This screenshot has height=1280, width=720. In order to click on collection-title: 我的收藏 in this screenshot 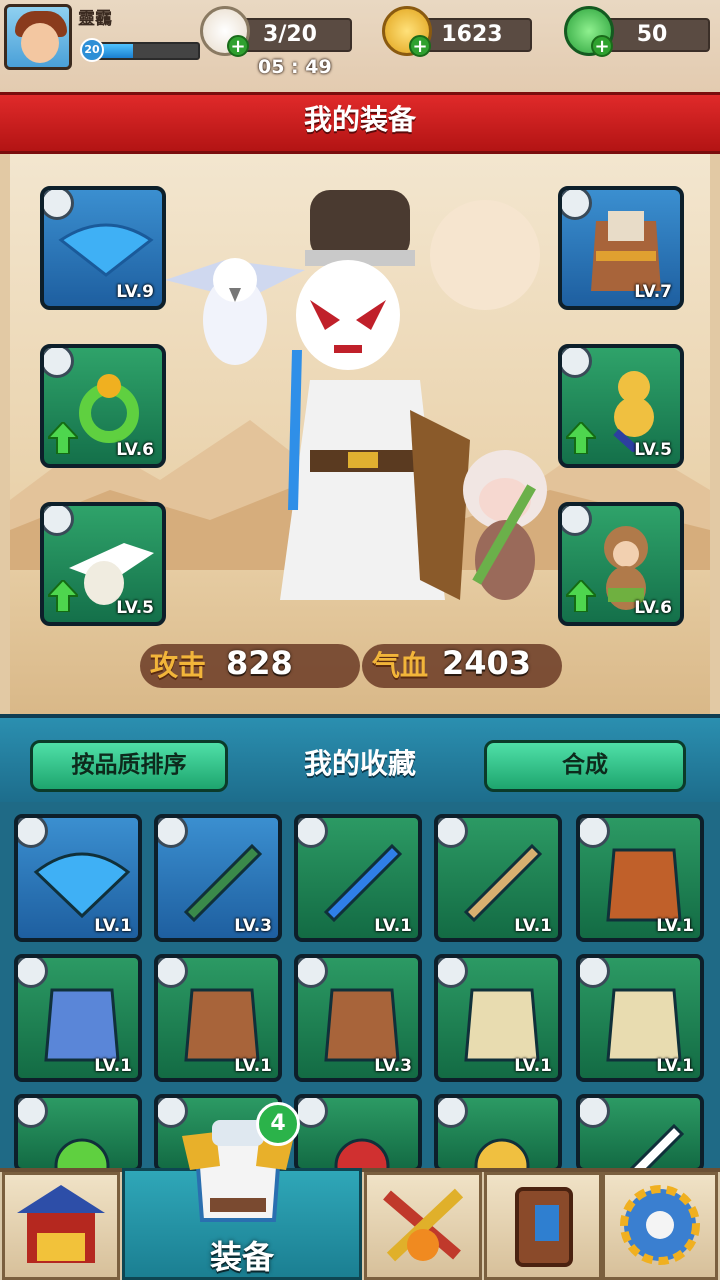, I will do `click(359, 763)`.